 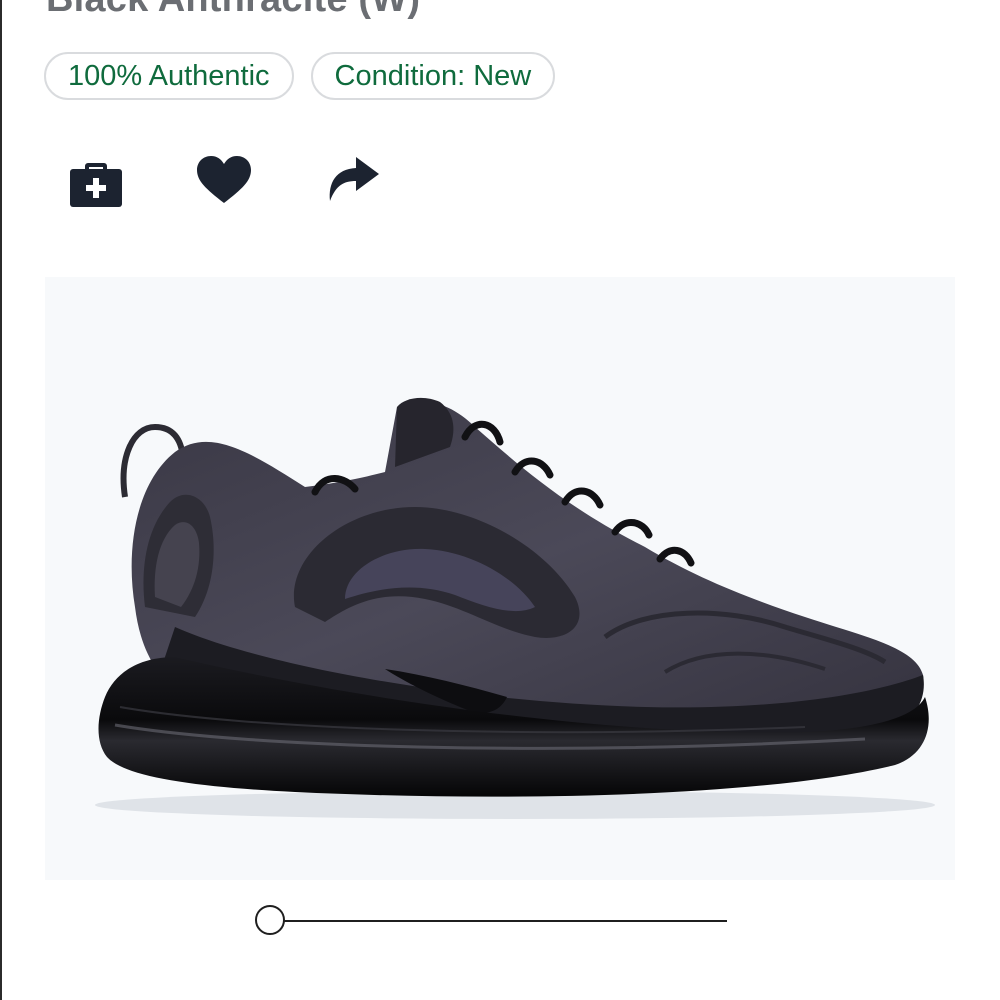 What do you see at coordinates (169, 76) in the screenshot?
I see `authentic-badge: 100% Authentic` at bounding box center [169, 76].